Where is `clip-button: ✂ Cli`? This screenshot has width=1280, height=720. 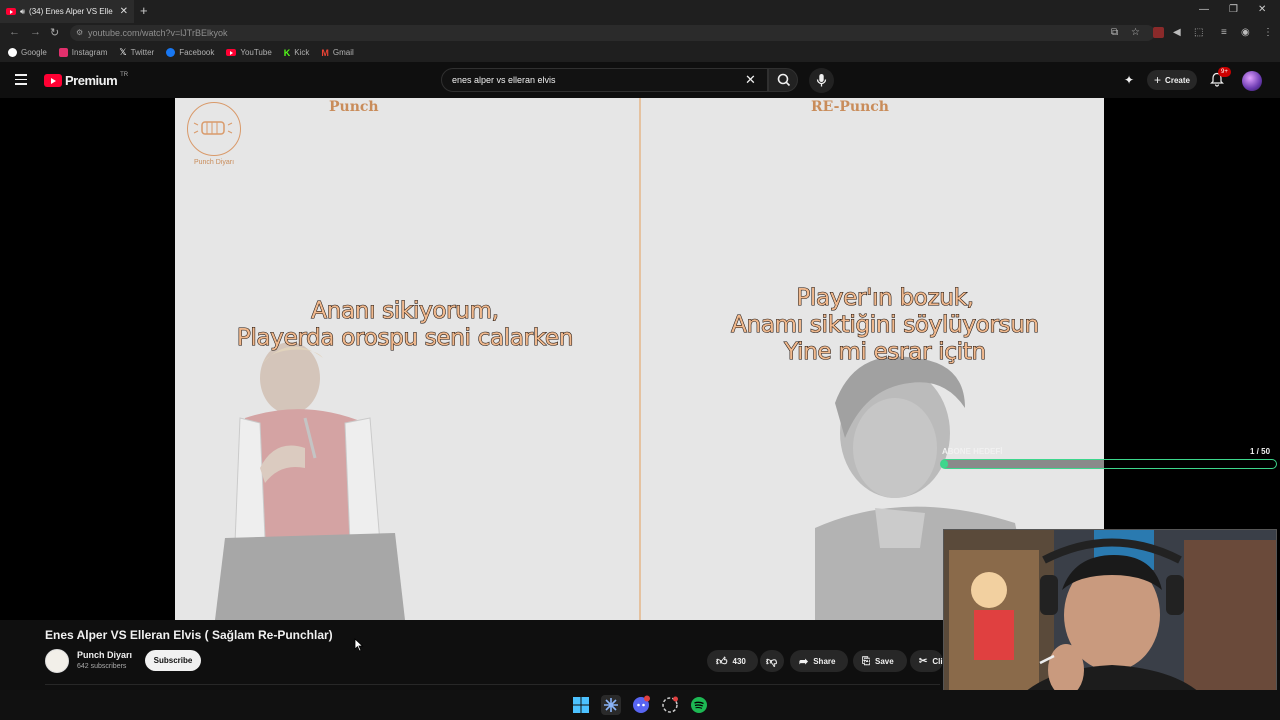
clip-button: ✂ Cli is located at coordinates (926, 661).